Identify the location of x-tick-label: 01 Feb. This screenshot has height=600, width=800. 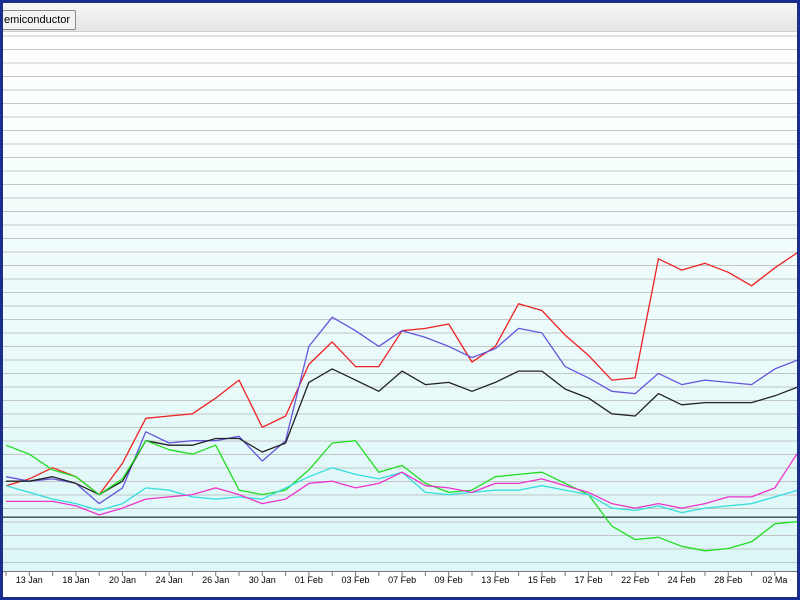
(309, 580).